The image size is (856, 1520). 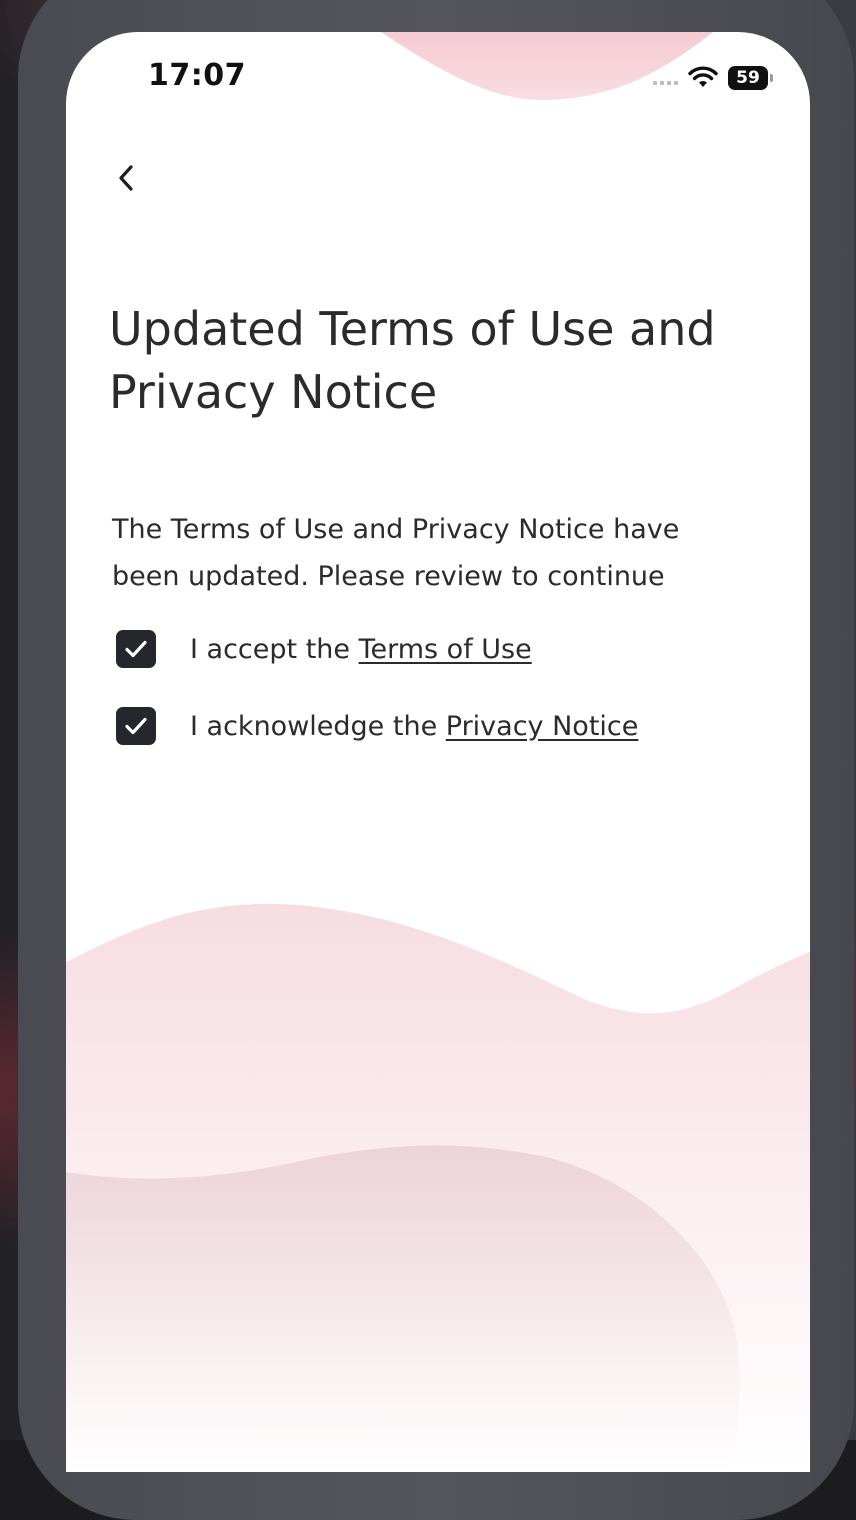 I want to click on terms-consent-row: I accept the Terms of Use, so click(x=324, y=649).